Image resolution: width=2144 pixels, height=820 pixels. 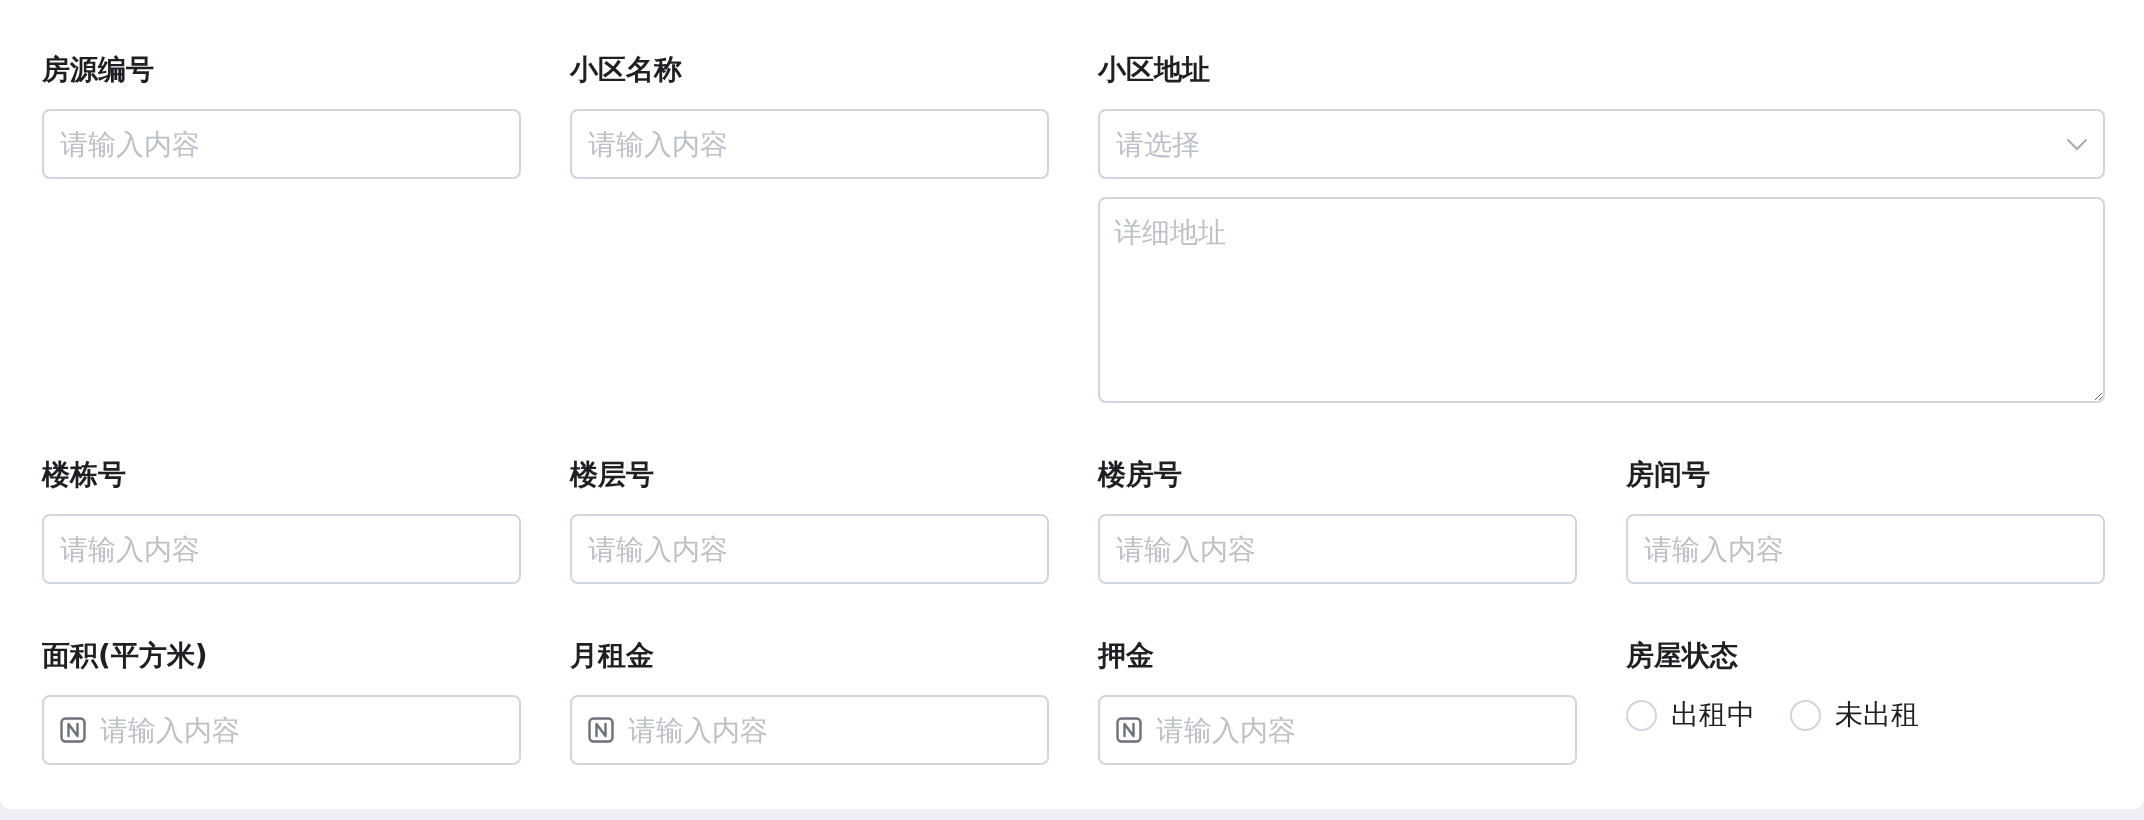 I want to click on chevron-down-icon, so click(x=2077, y=144).